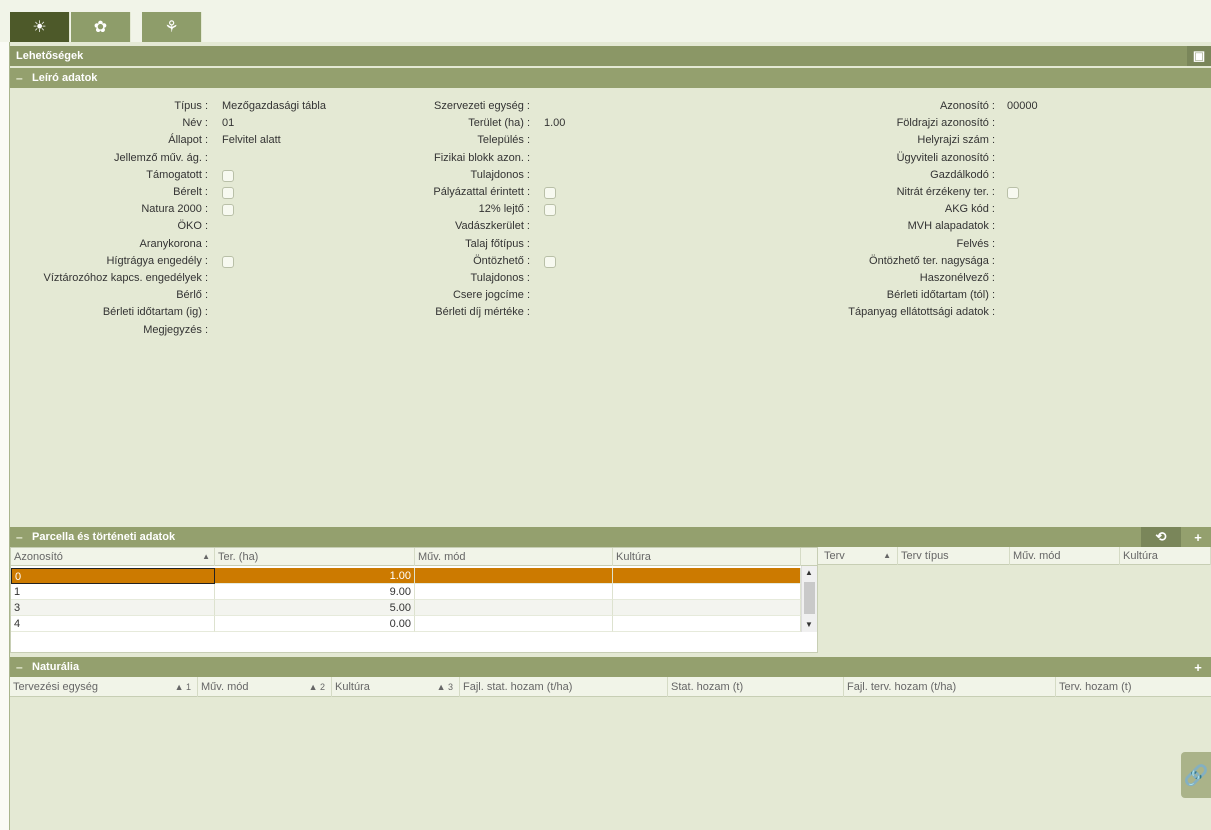 This screenshot has width=1211, height=830. I want to click on field-label: Bérleti díj mértéke :, so click(482, 312).